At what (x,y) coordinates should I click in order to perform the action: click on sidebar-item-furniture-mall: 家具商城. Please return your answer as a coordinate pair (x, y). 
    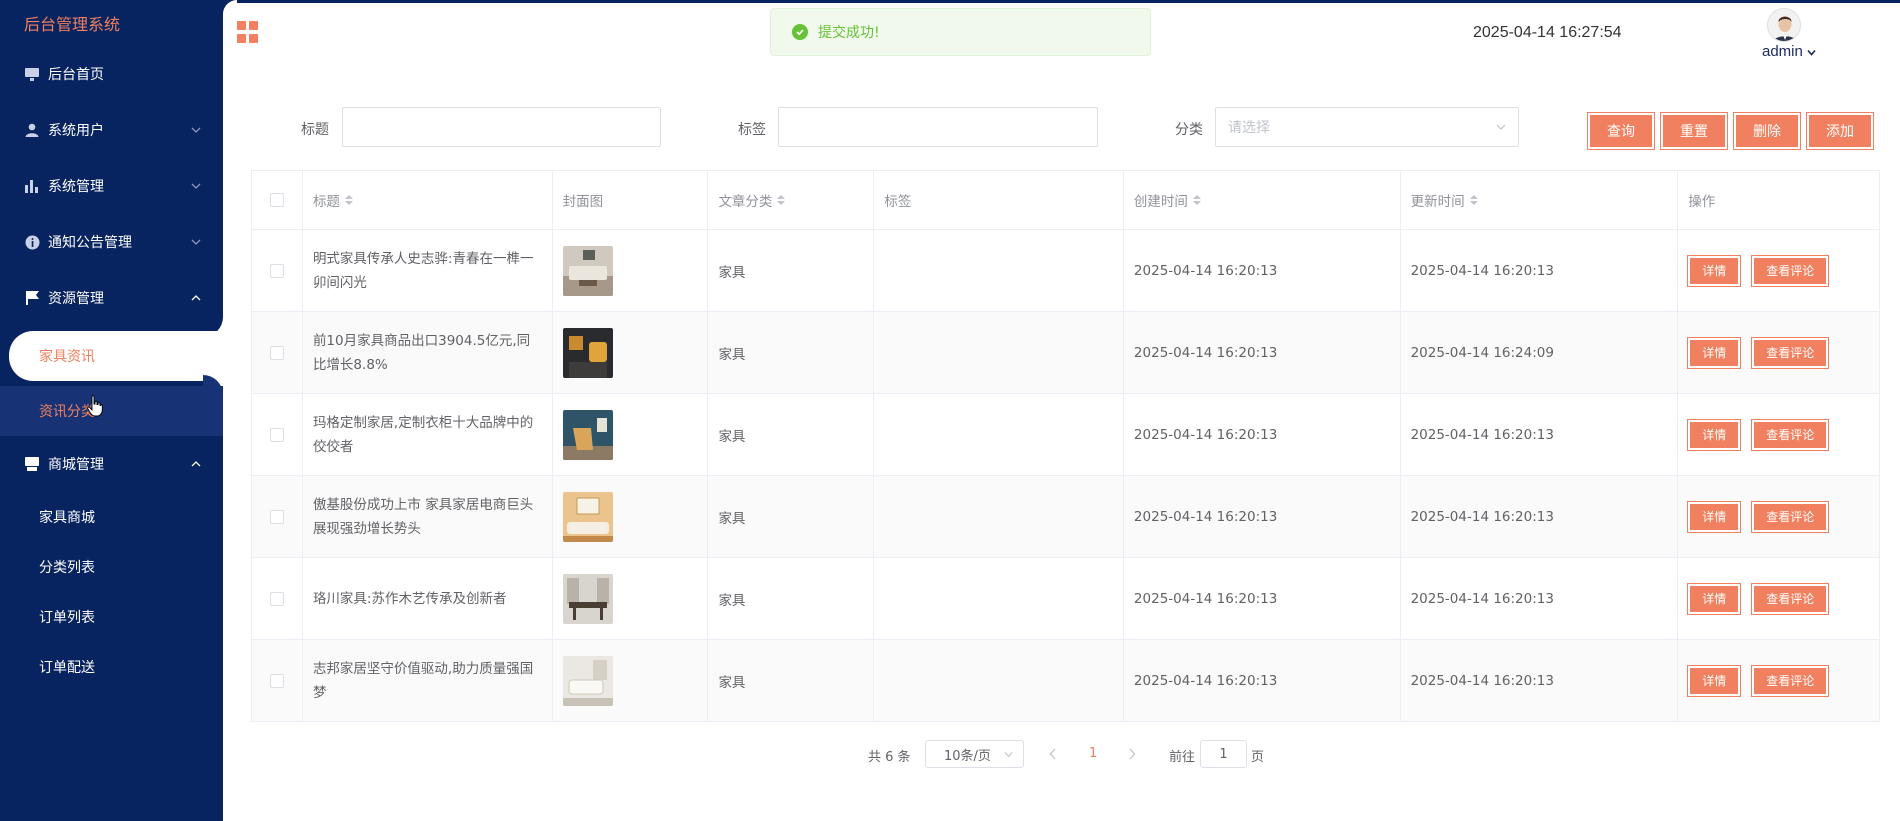
    Looking at the image, I should click on (111, 517).